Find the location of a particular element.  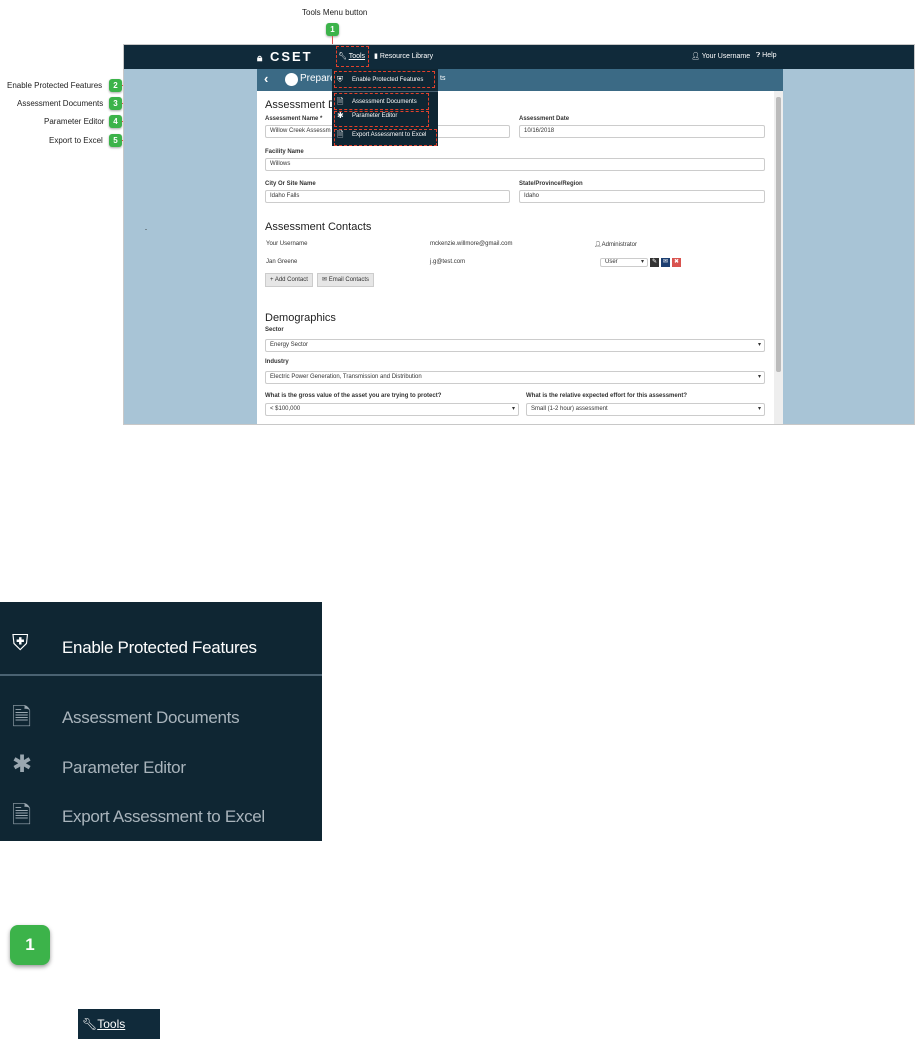

contact-role-label: Administrator is located at coordinates (619, 245).